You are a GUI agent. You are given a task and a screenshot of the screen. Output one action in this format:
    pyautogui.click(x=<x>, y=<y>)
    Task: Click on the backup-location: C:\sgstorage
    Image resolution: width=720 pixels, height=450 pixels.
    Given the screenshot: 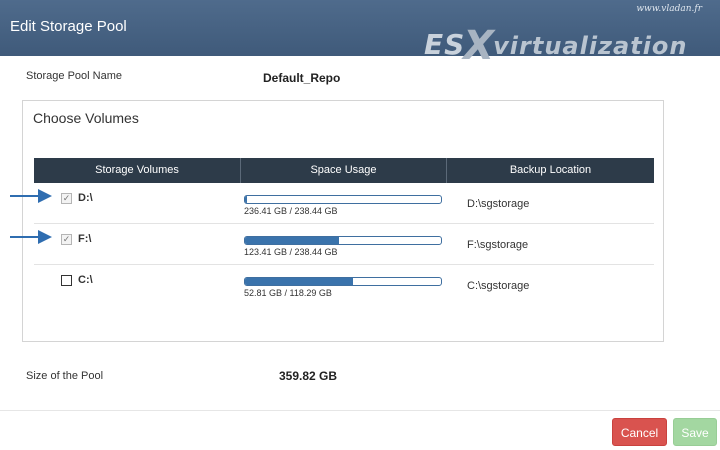 What is the action you would take?
    pyautogui.click(x=498, y=286)
    